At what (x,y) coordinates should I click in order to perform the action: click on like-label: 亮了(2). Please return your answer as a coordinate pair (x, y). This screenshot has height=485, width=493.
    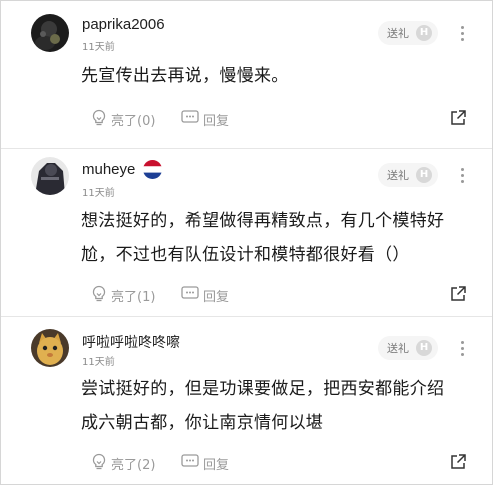
    Looking at the image, I should click on (133, 465).